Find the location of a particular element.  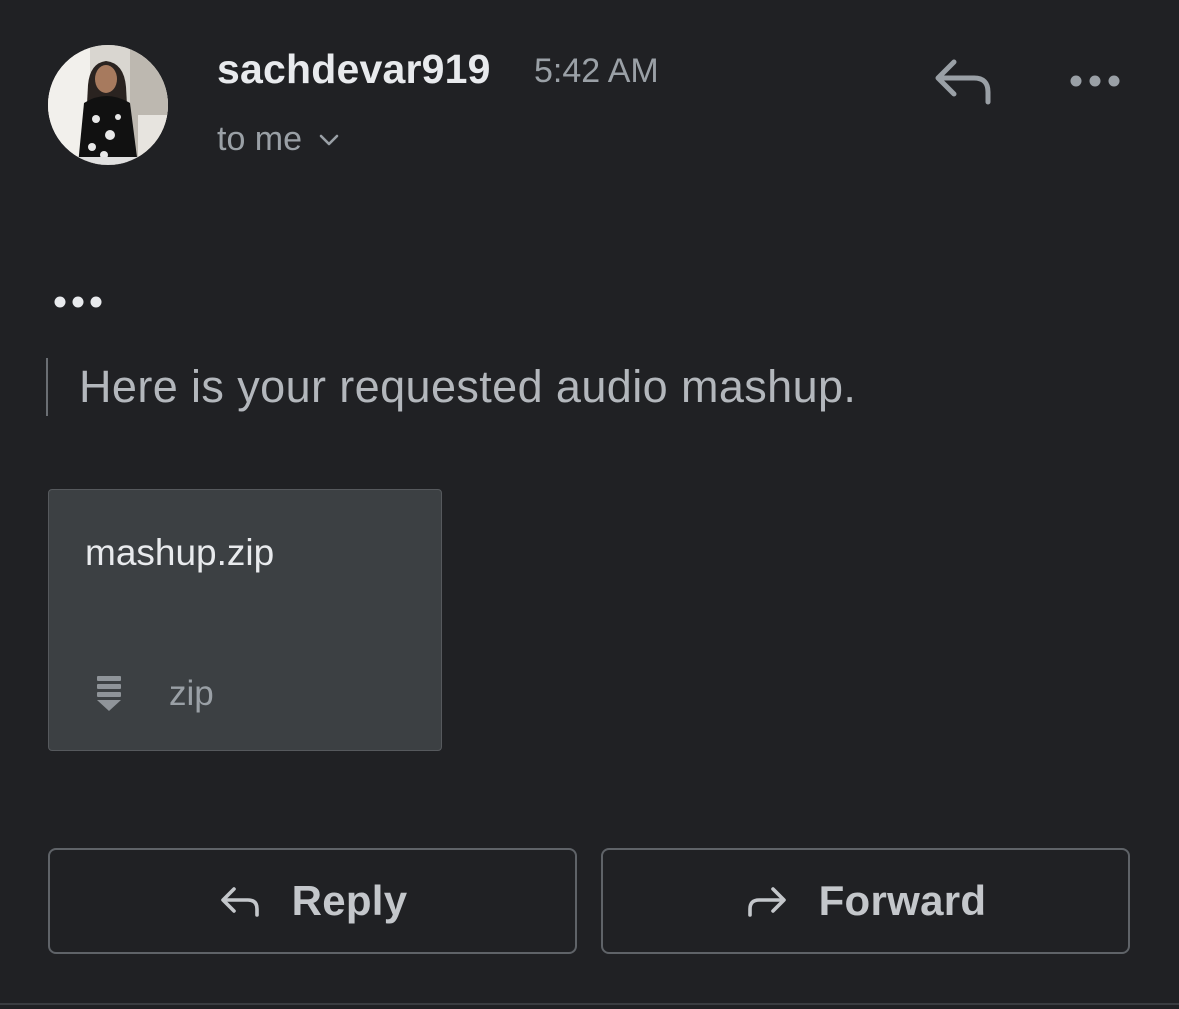

forward-button-label: Forward is located at coordinates (902, 900).